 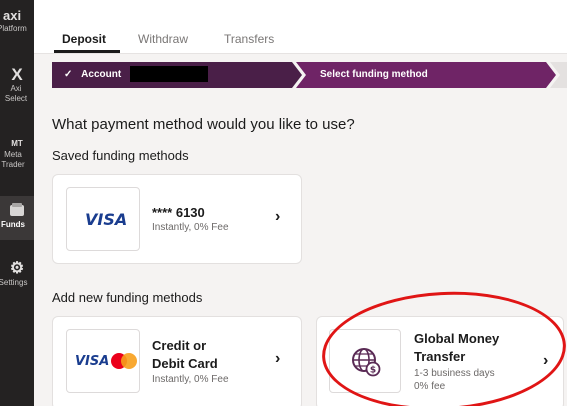 What do you see at coordinates (454, 373) in the screenshot?
I see `transfer-detail-days: 1-3 business days` at bounding box center [454, 373].